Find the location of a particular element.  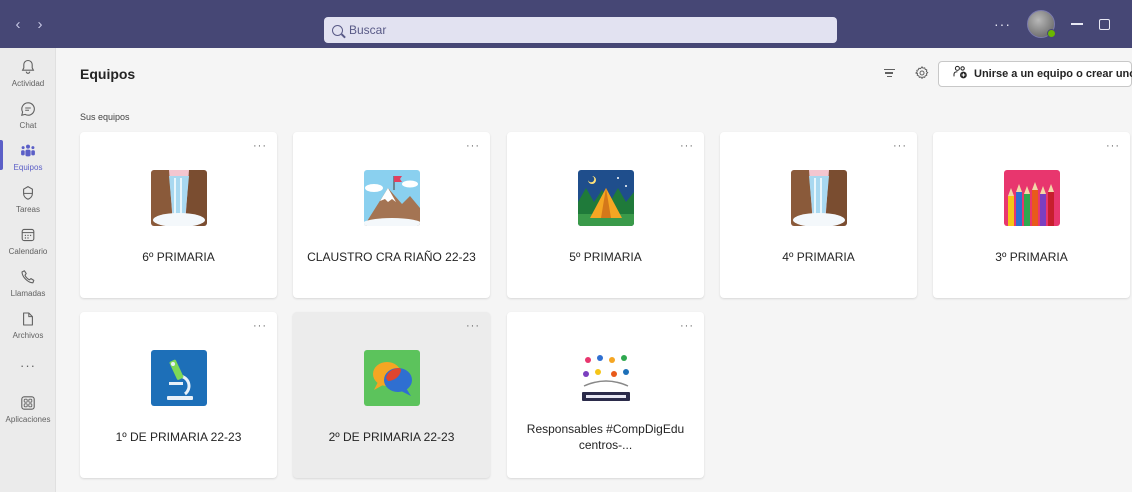

bell-icon is located at coordinates (28, 67).